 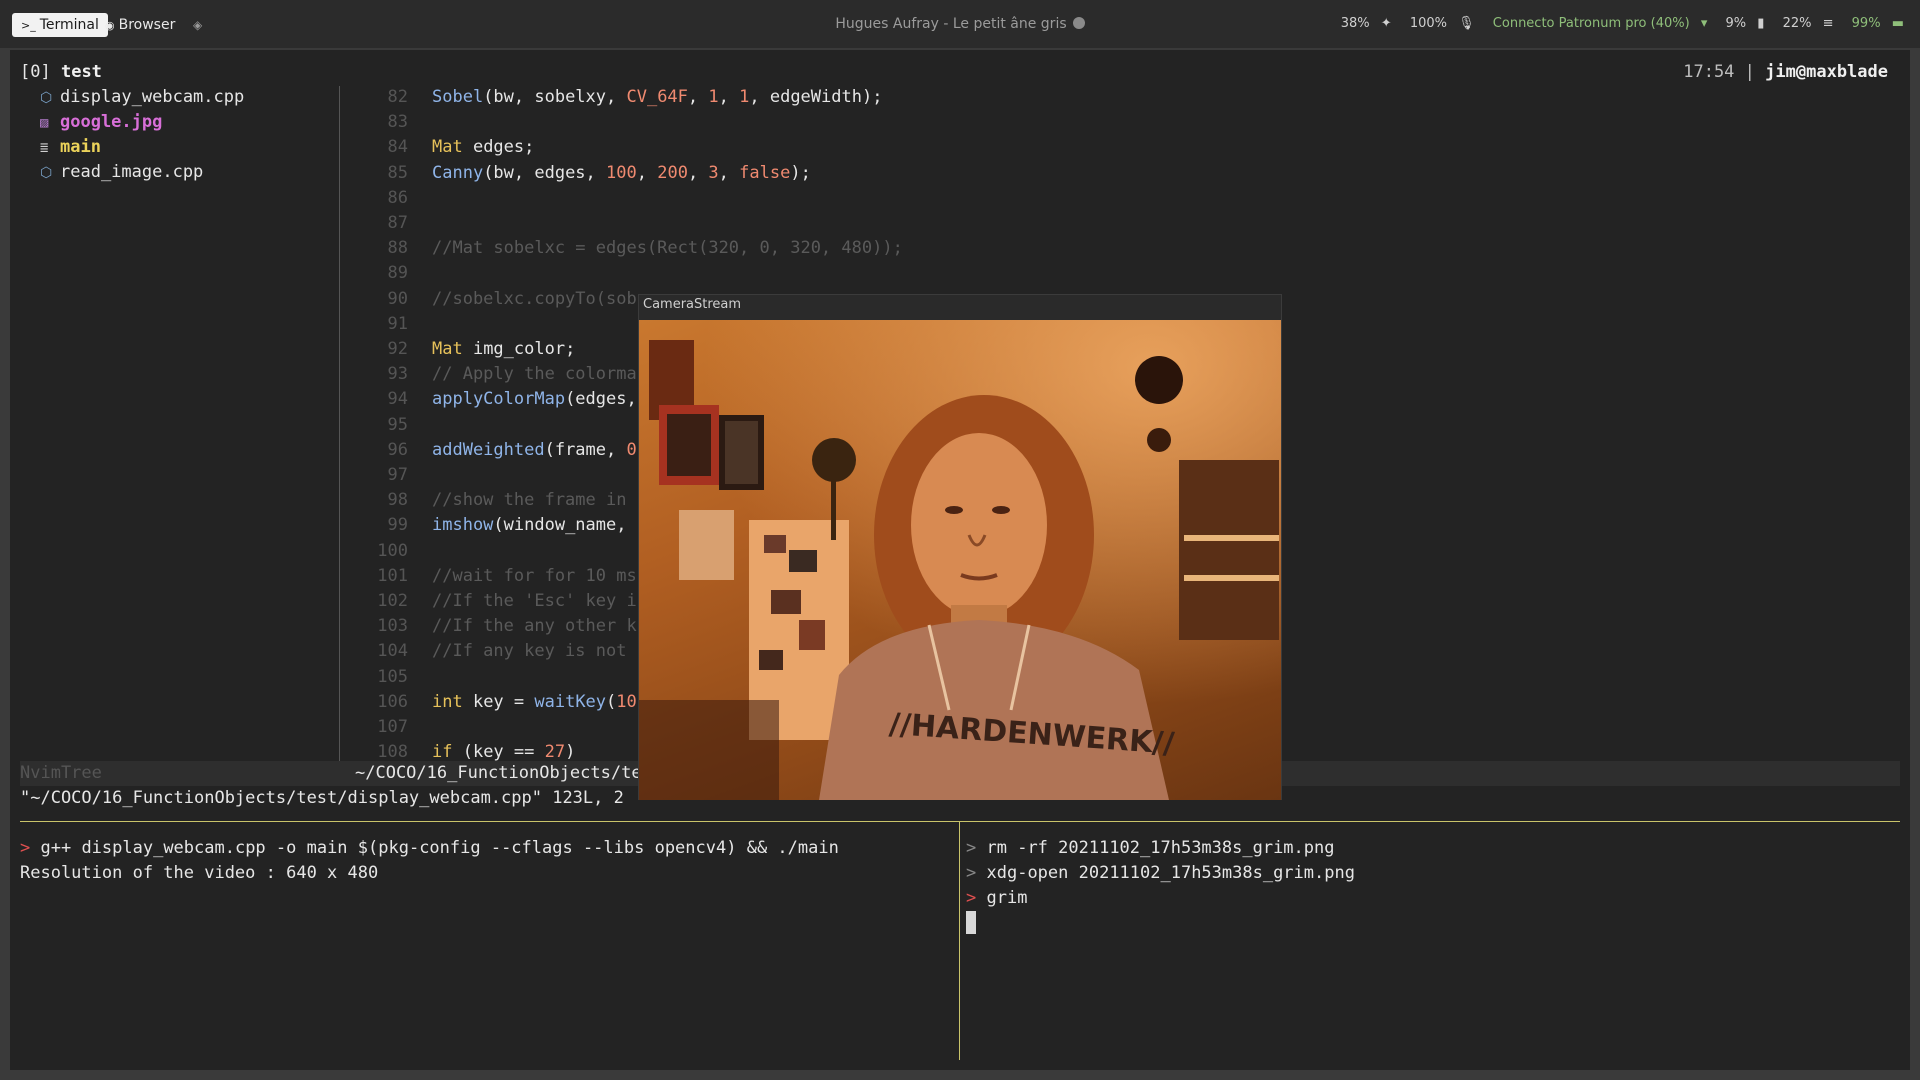 What do you see at coordinates (560, 525) in the screenshot?
I see `code-token: (window_name,` at bounding box center [560, 525].